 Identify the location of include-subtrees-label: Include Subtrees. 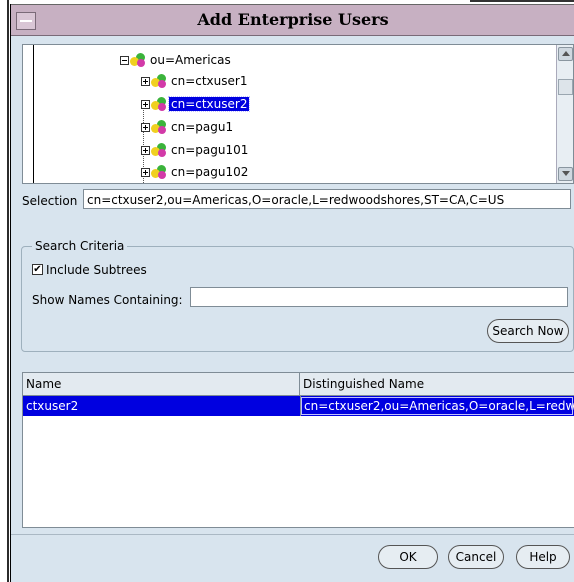
(96, 270).